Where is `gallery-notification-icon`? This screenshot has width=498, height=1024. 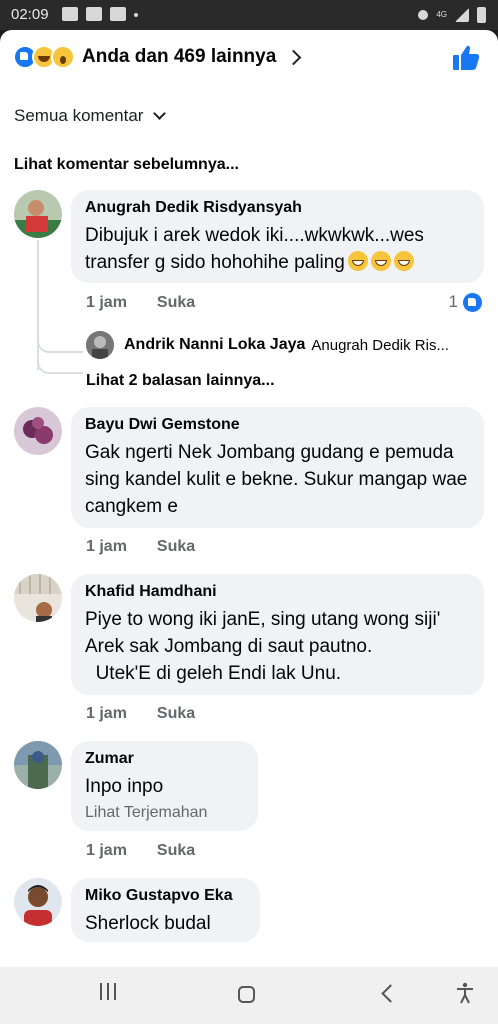
gallery-notification-icon is located at coordinates (70, 14).